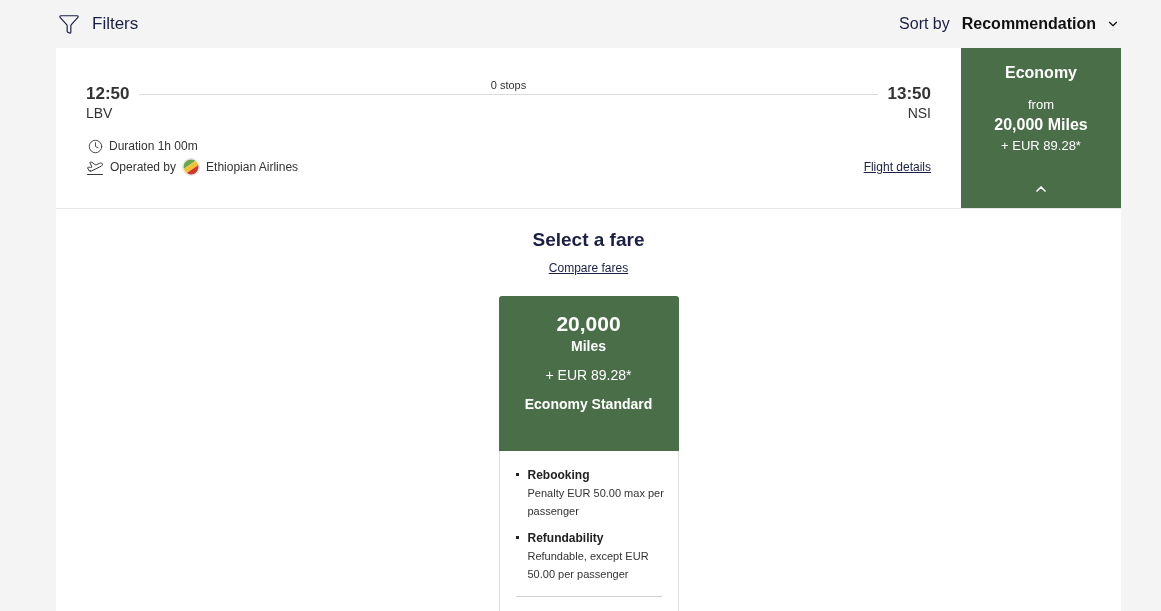 Image resolution: width=1161 pixels, height=611 pixels. What do you see at coordinates (143, 167) in the screenshot?
I see `operated-by-label: Operated by` at bounding box center [143, 167].